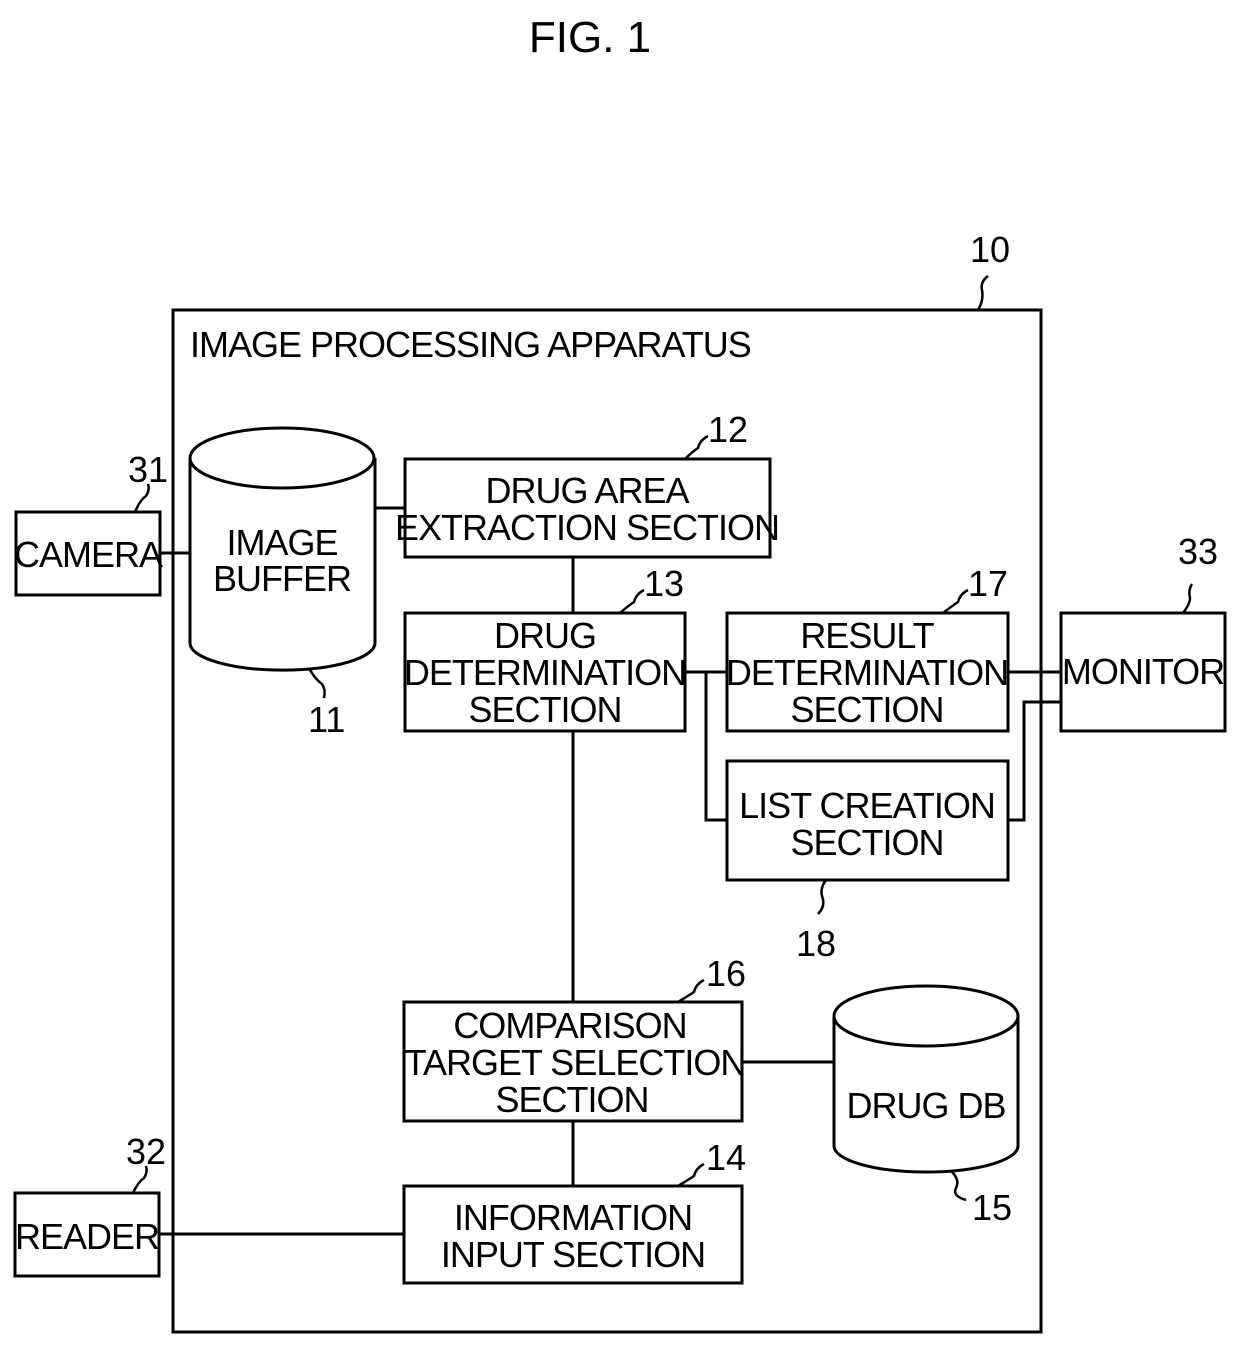  What do you see at coordinates (726, 1157) in the screenshot?
I see `input-ref: 14` at bounding box center [726, 1157].